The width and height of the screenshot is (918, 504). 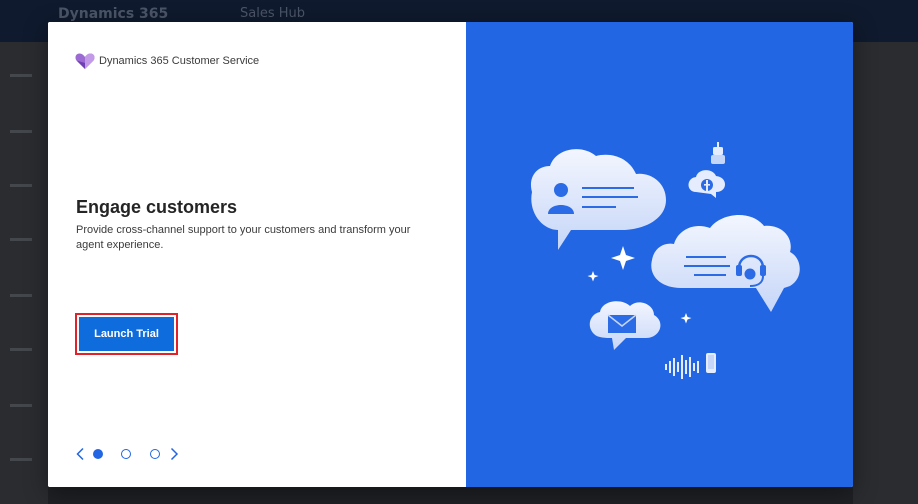 What do you see at coordinates (85, 61) in the screenshot?
I see `dynamics-heart-logo-icon` at bounding box center [85, 61].